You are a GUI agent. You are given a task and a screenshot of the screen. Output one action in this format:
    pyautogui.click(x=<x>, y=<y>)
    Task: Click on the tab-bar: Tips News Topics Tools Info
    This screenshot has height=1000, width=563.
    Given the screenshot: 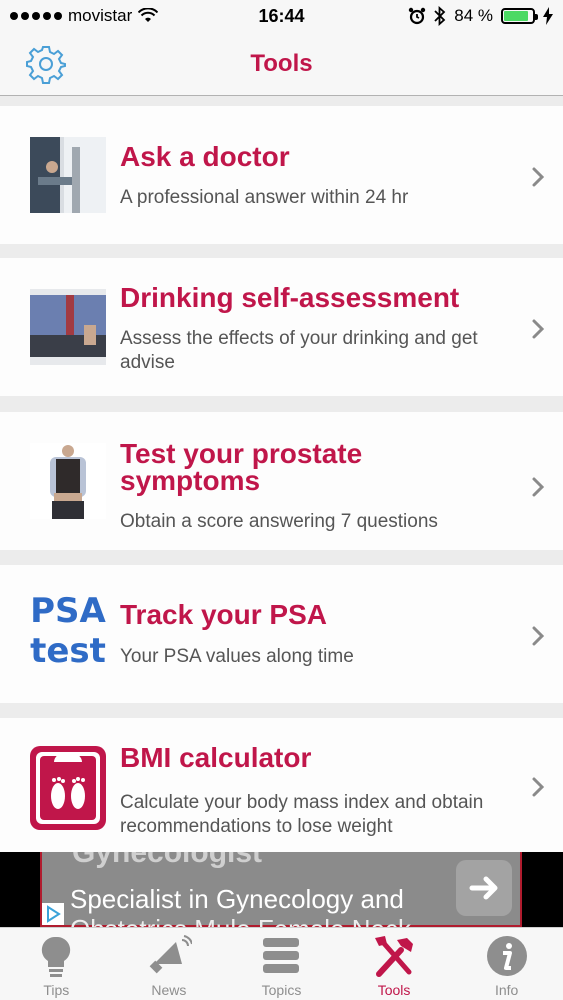 What is the action you would take?
    pyautogui.click(x=281, y=963)
    